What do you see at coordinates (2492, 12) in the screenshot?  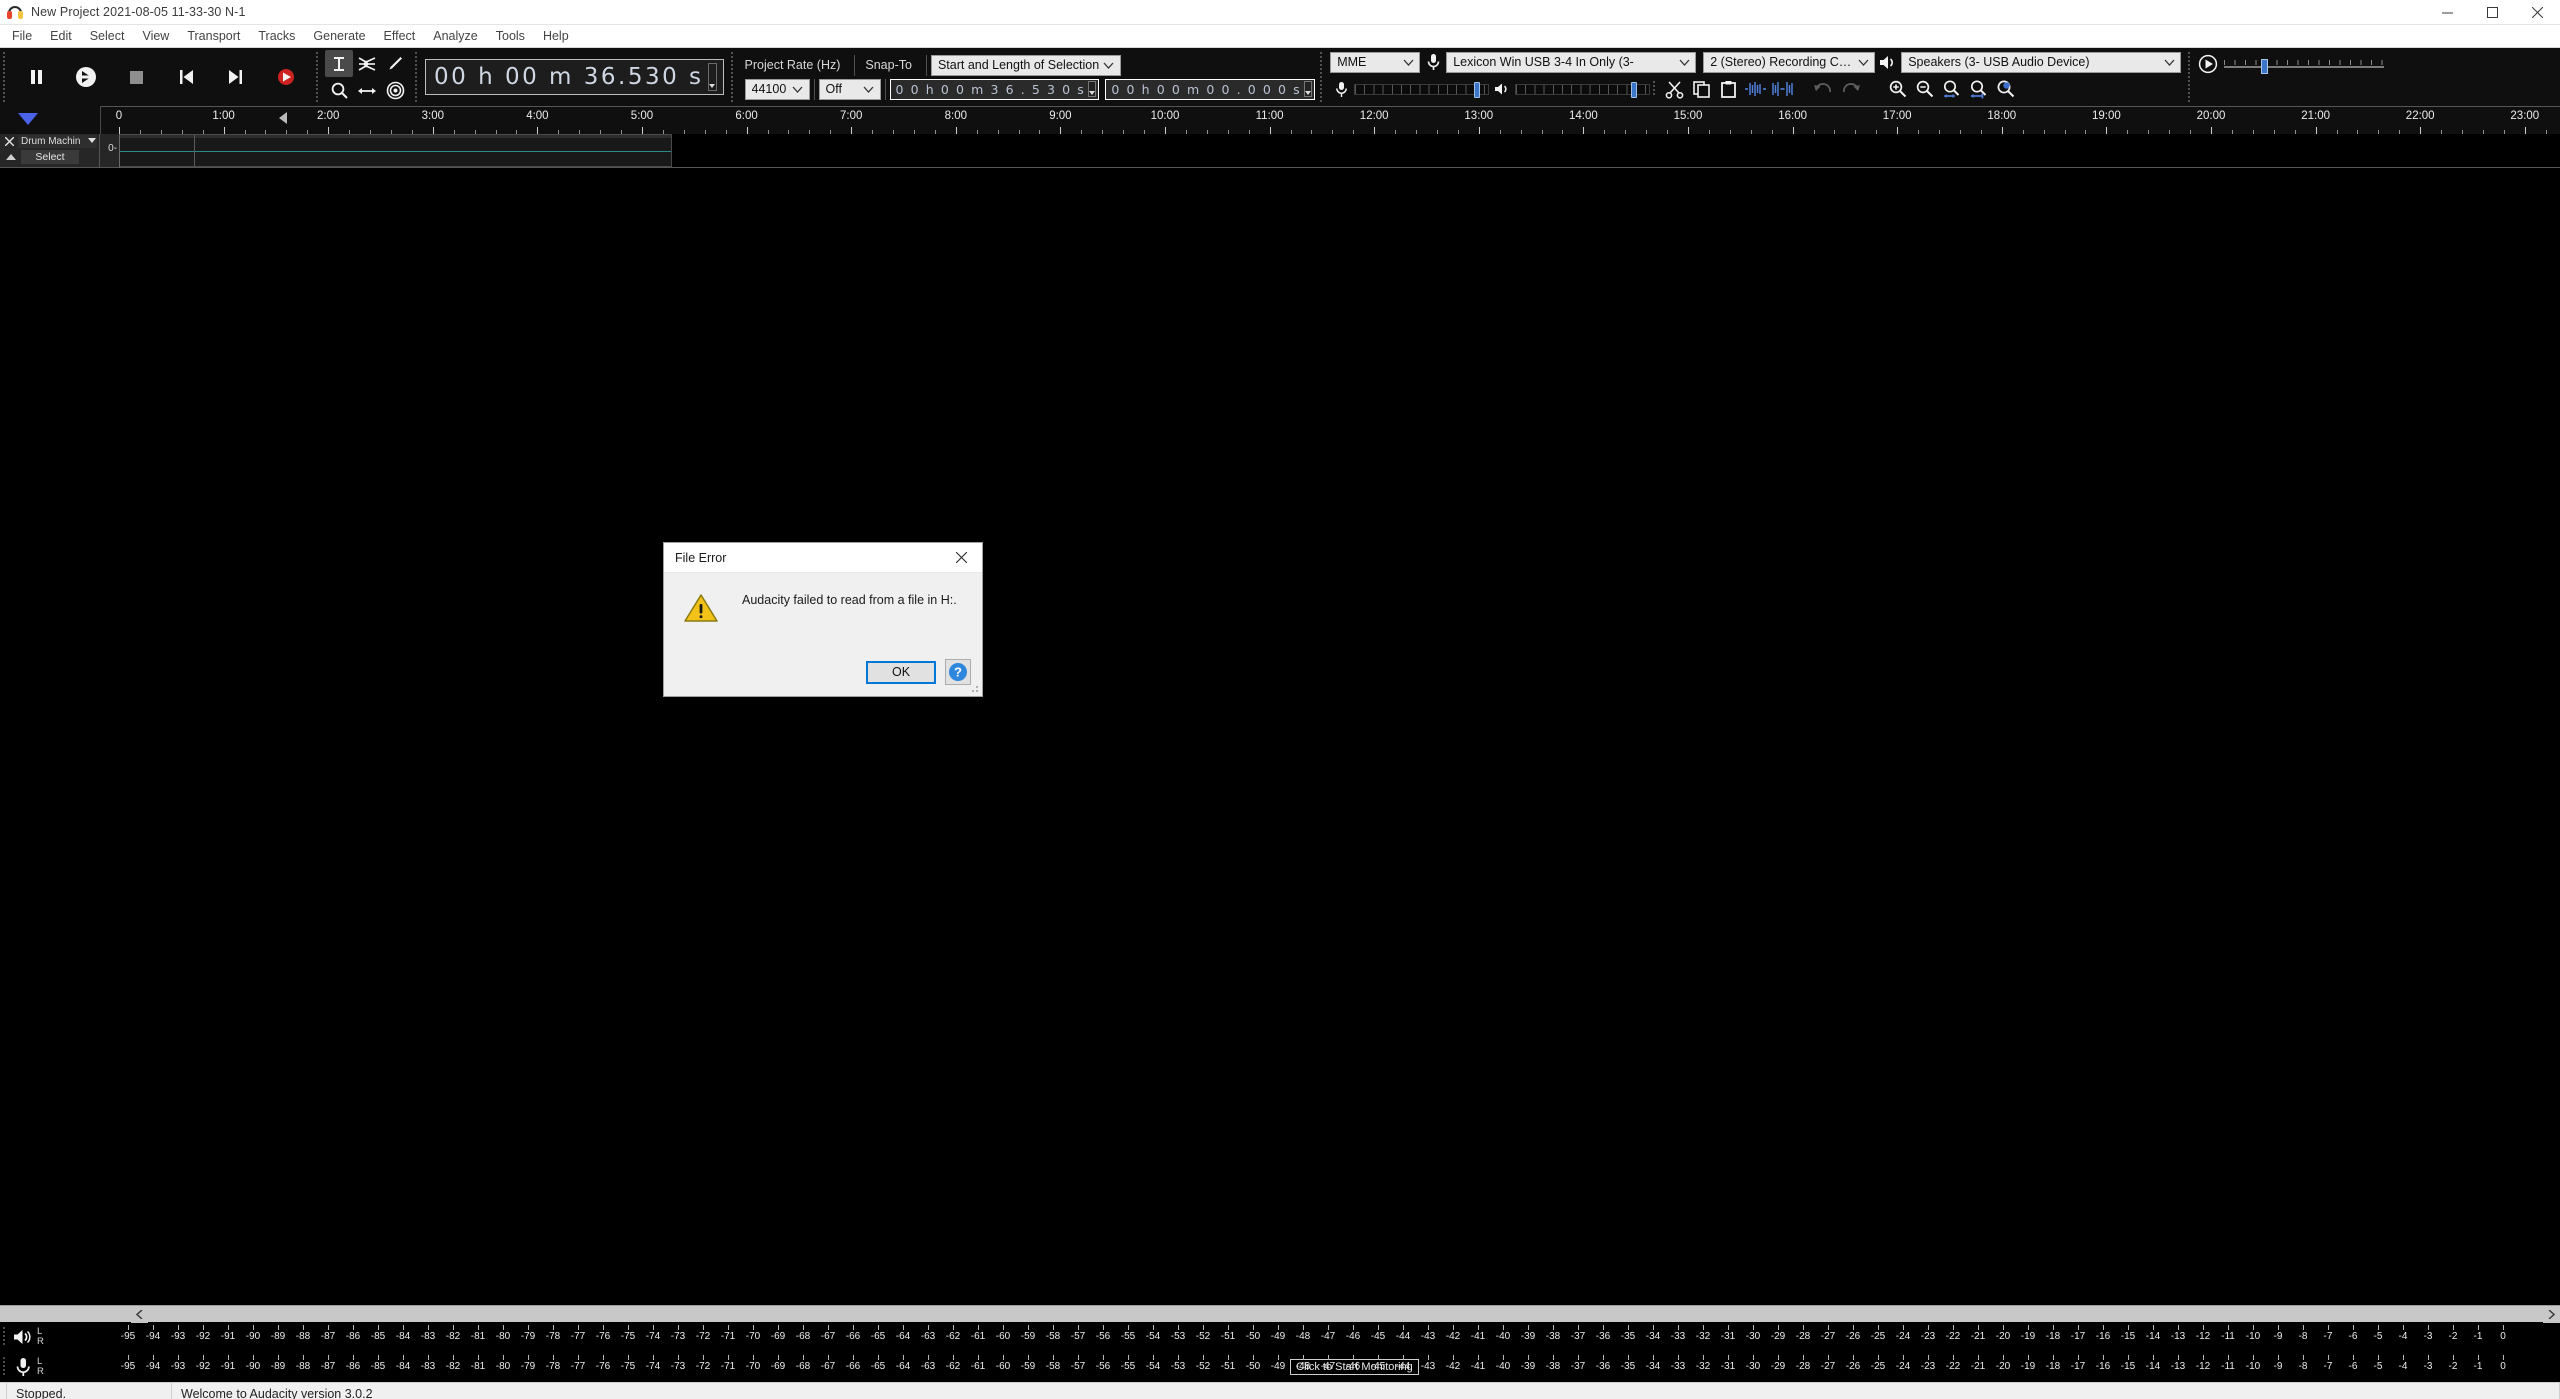 I see `maximize-button` at bounding box center [2492, 12].